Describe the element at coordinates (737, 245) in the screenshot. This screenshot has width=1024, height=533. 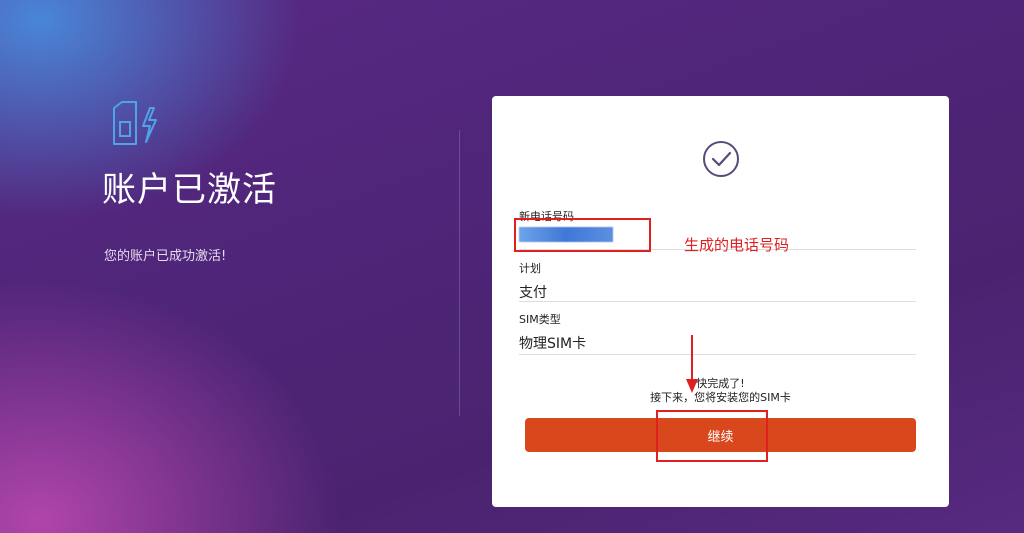
I see `annotation-phone-note: 生成的电话号码` at that location.